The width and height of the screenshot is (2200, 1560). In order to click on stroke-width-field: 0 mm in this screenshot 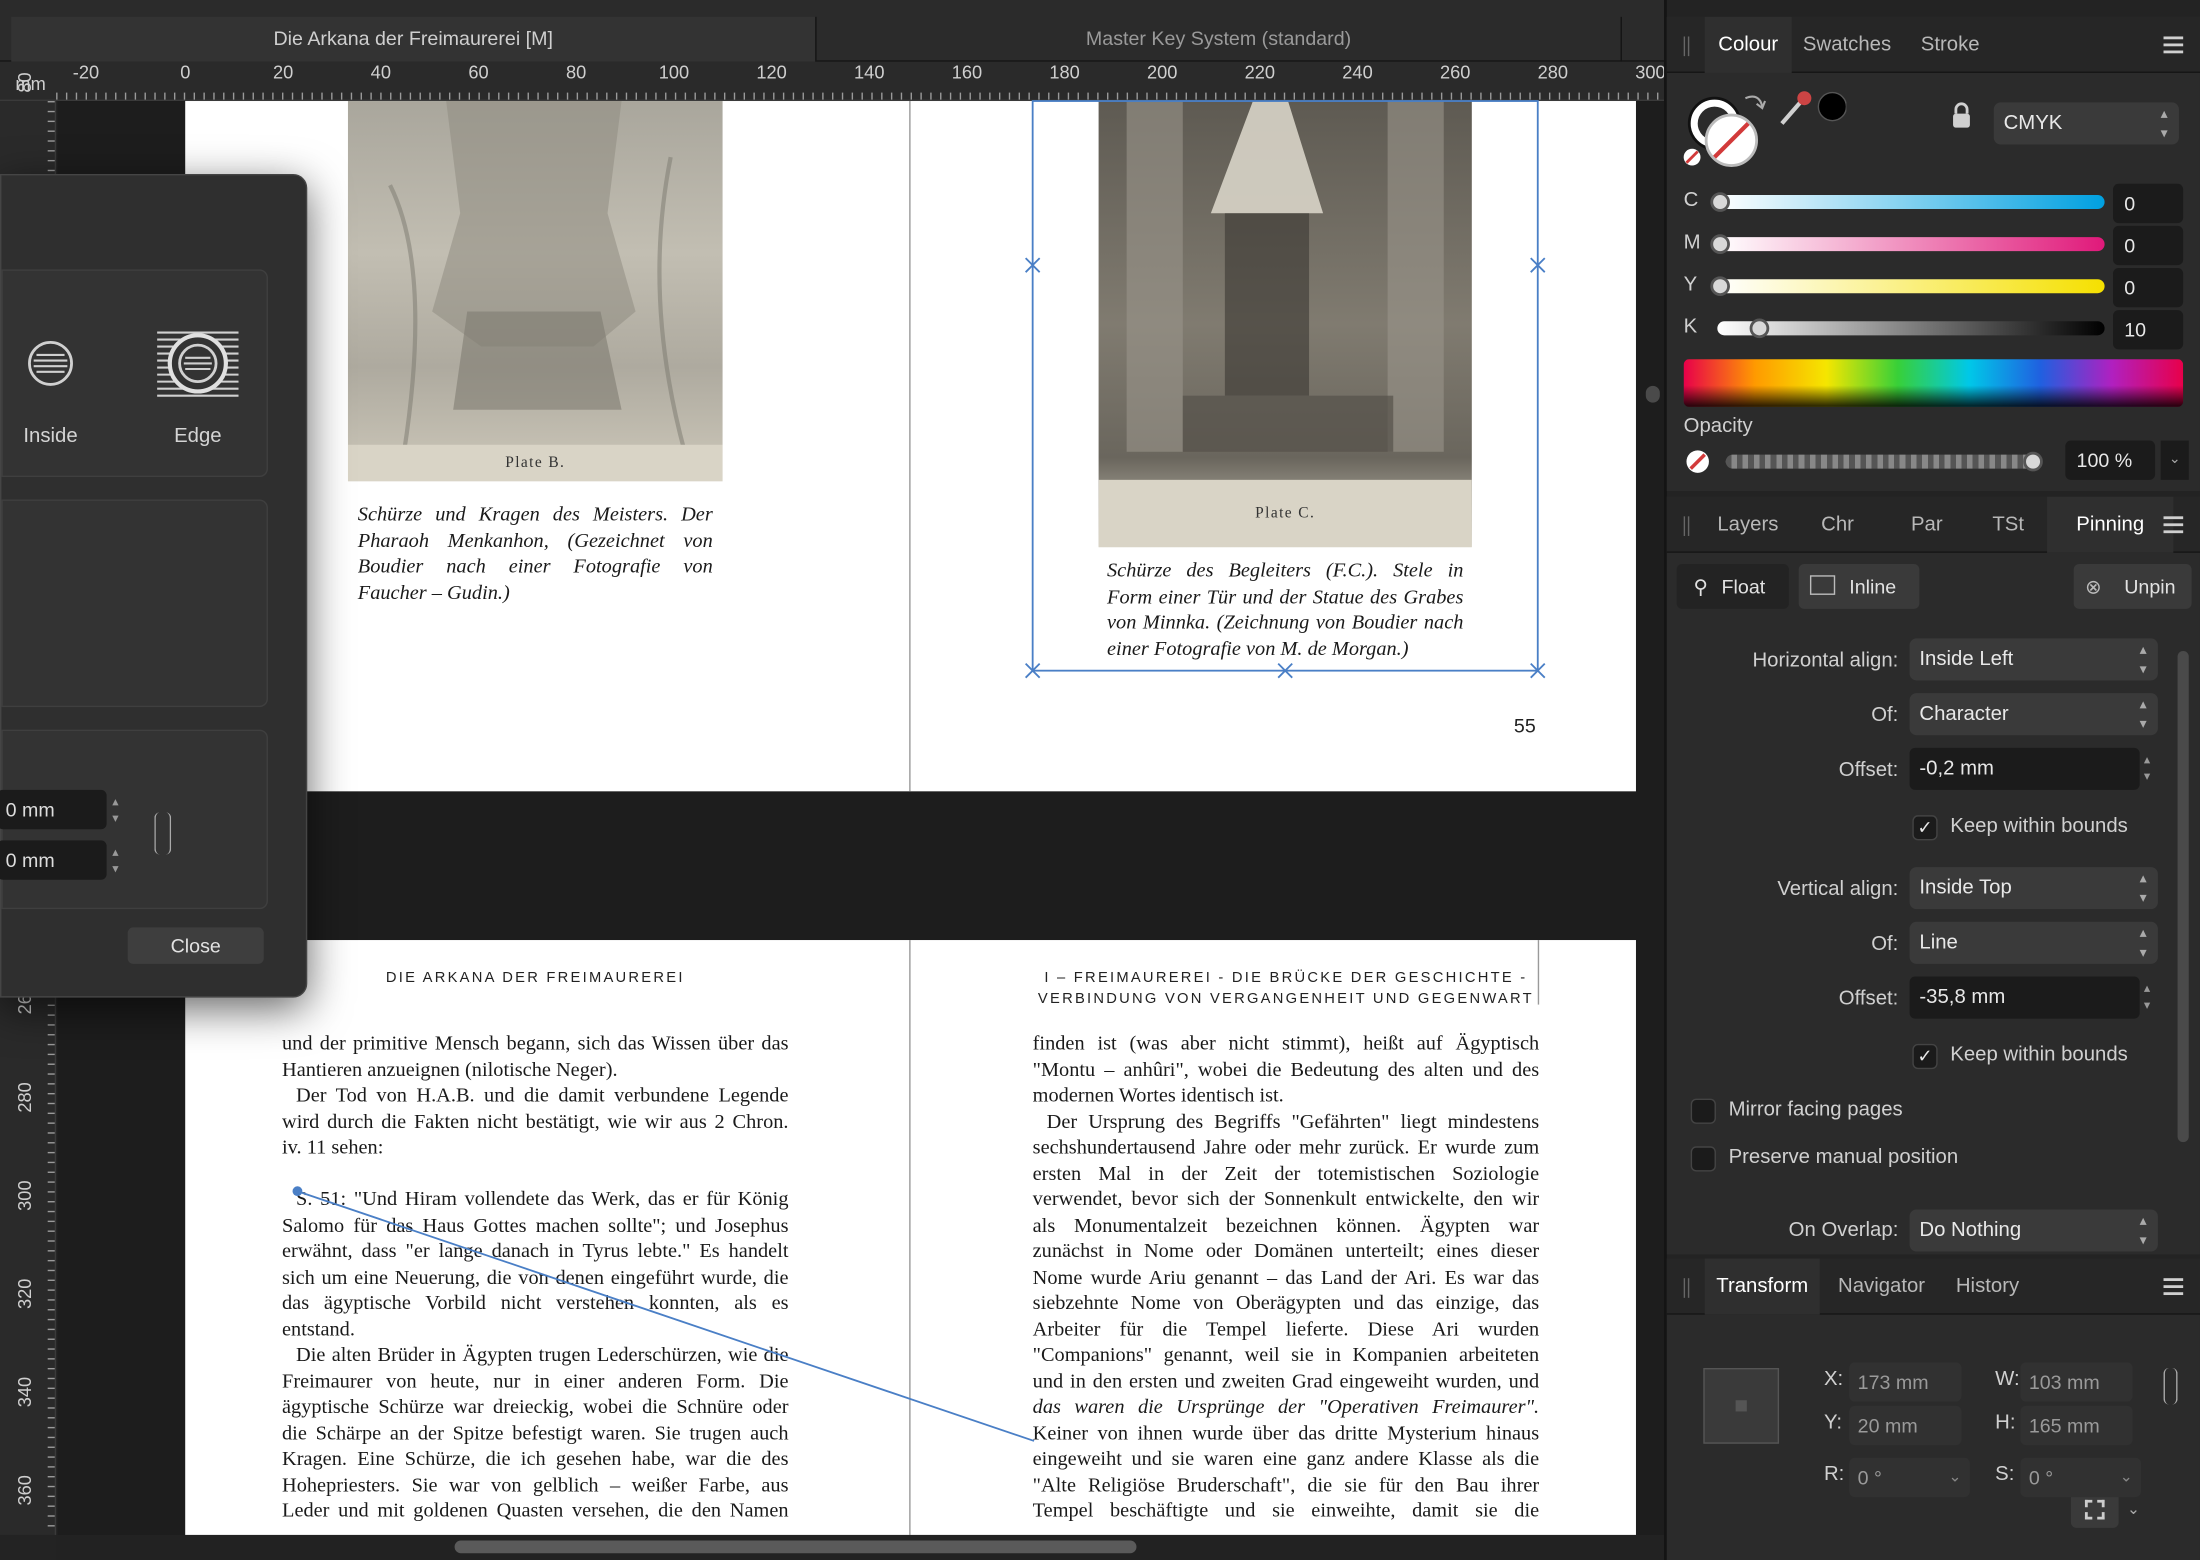, I will do `click(53, 809)`.